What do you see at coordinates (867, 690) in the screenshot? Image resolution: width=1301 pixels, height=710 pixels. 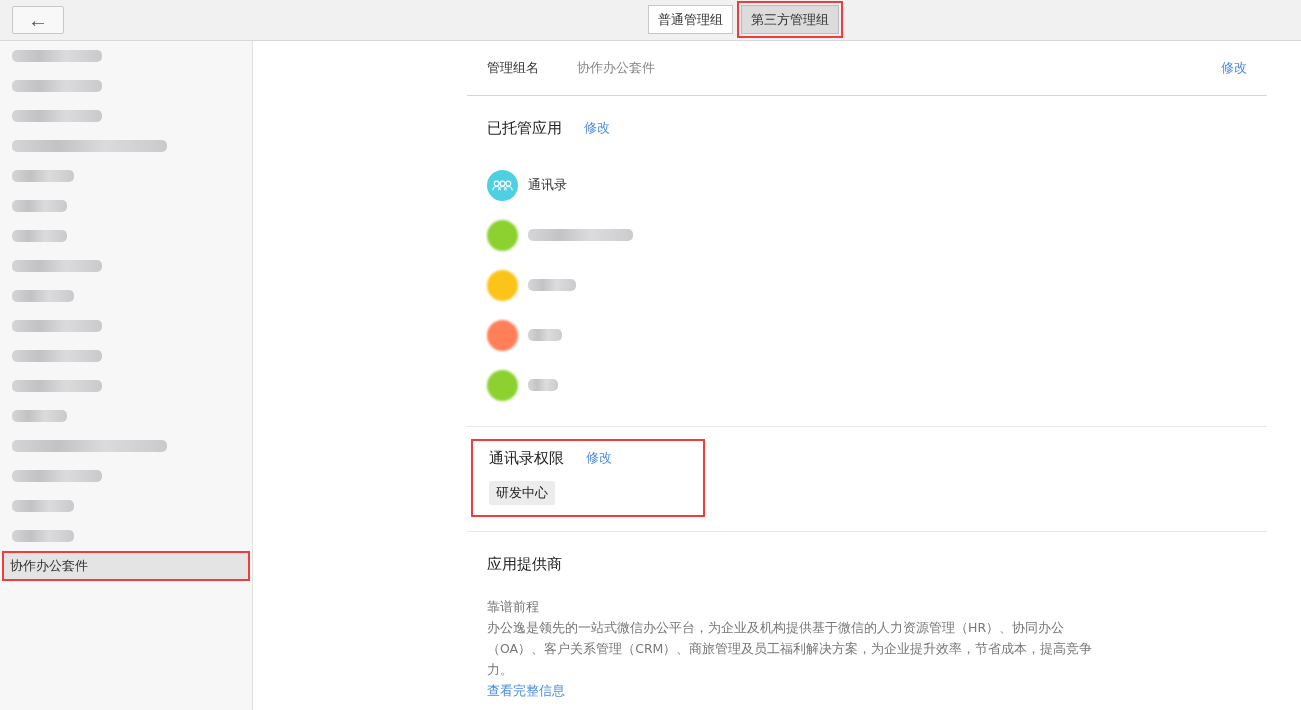 I see `view-details-link: 查看完整信息` at bounding box center [867, 690].